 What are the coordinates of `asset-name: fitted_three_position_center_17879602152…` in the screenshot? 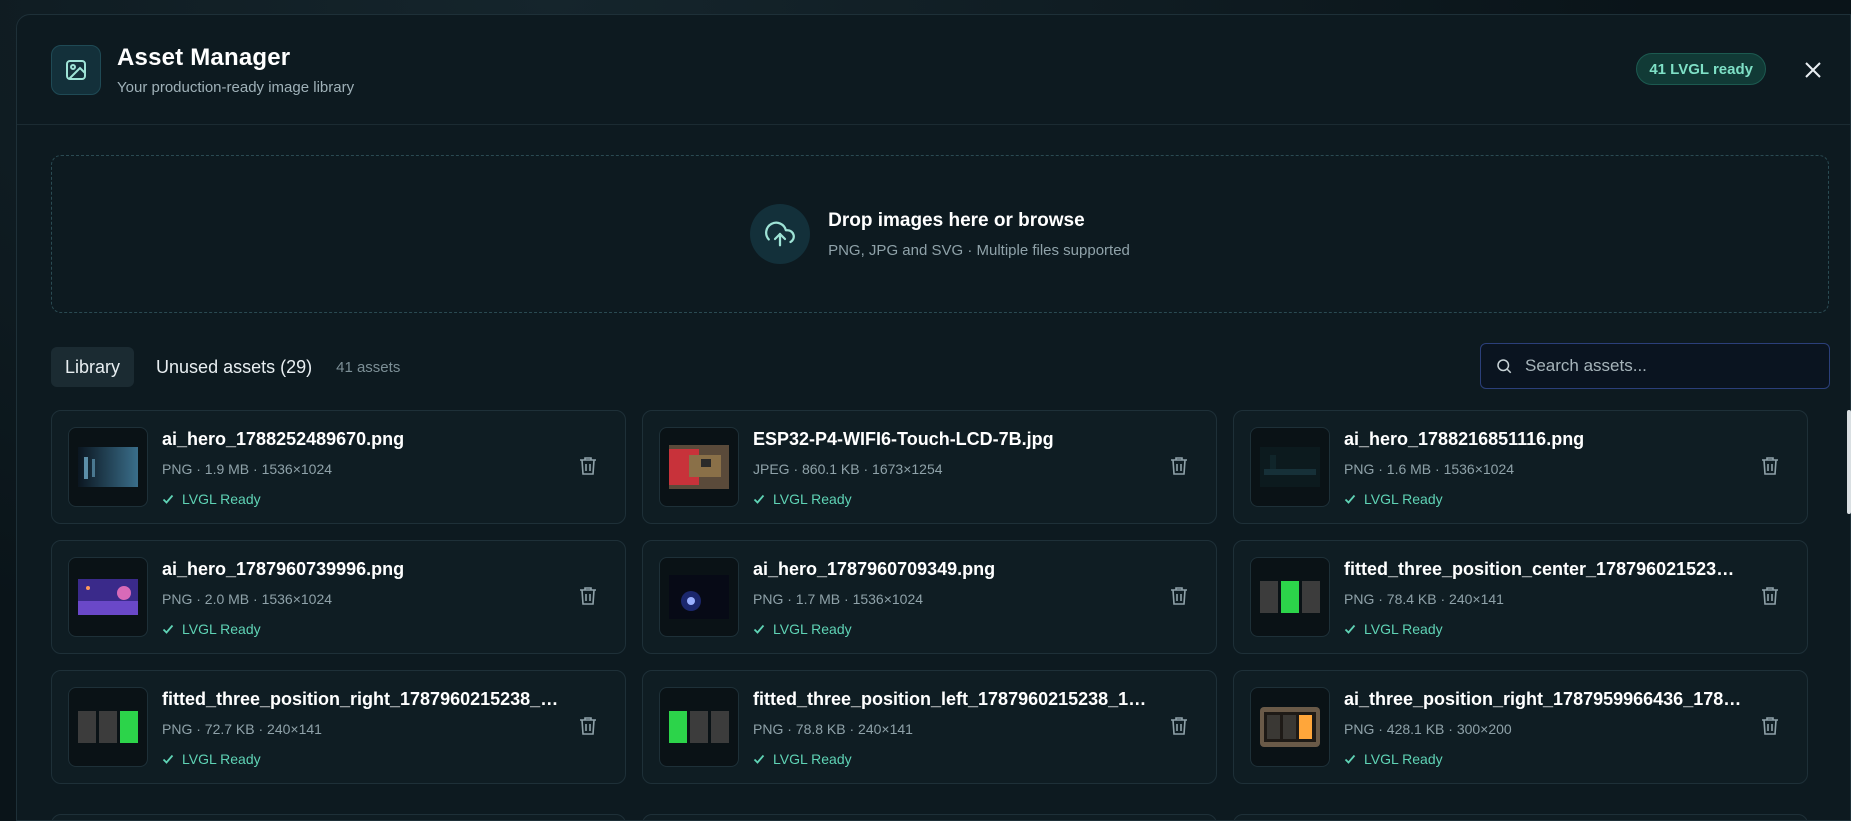 It's located at (1544, 569).